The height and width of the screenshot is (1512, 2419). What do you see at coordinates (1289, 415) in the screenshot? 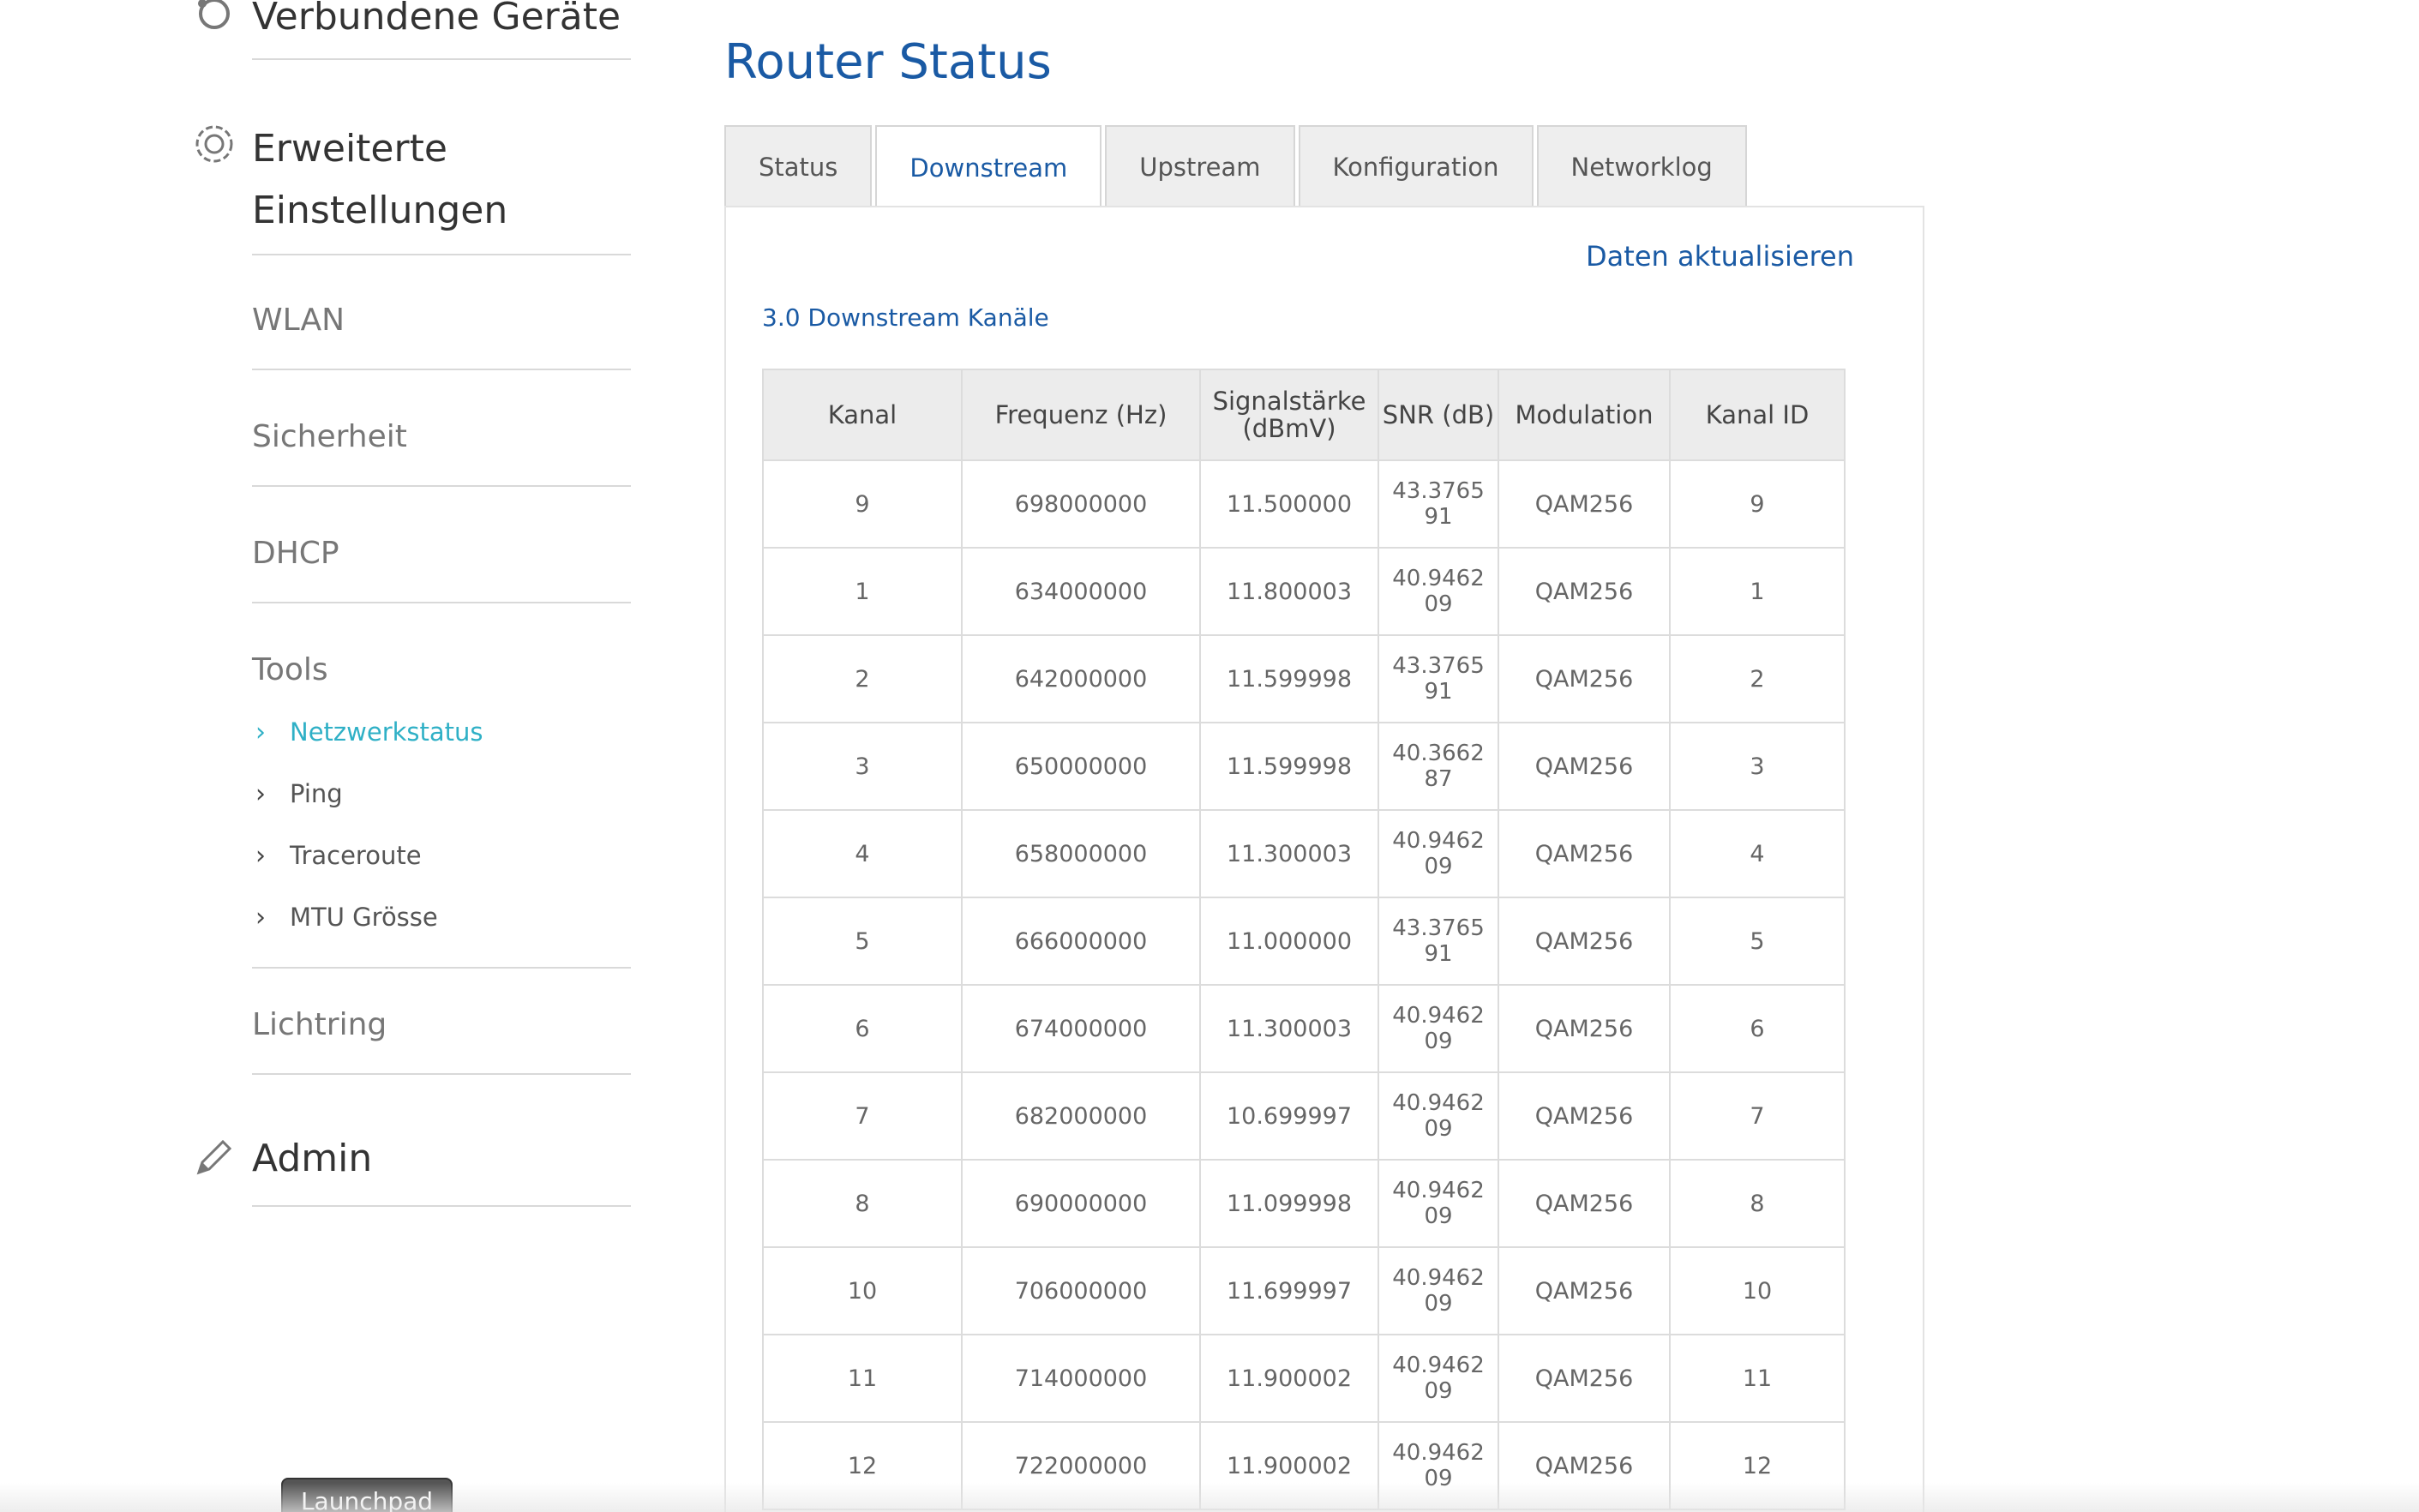
I see `column-header: Signalstärke (dBmV)` at bounding box center [1289, 415].